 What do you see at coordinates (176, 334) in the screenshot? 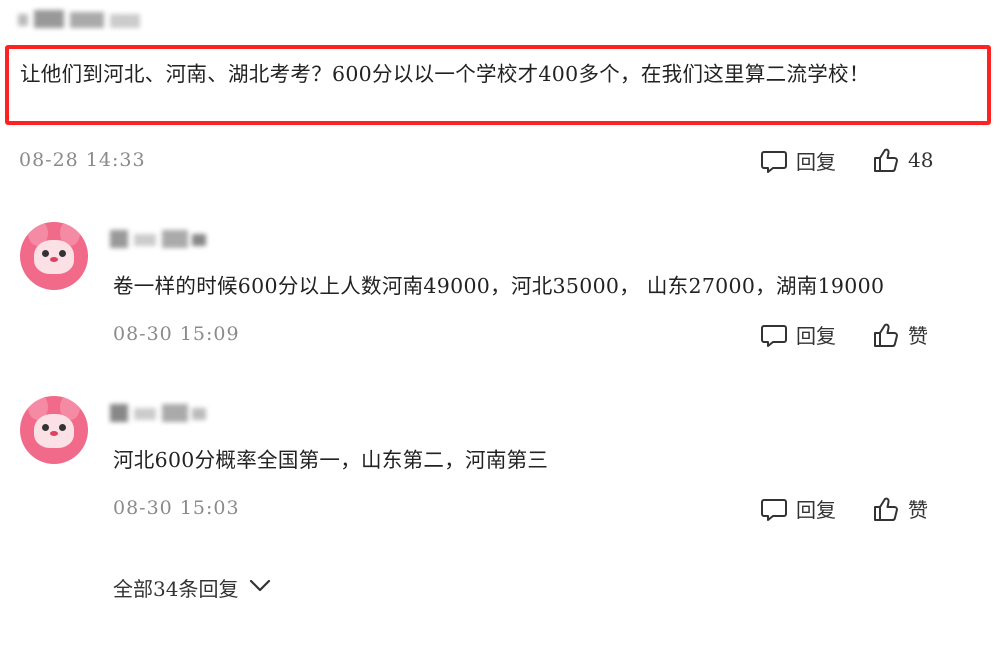
I see `reply-timestamp: 08-30 15:09` at bounding box center [176, 334].